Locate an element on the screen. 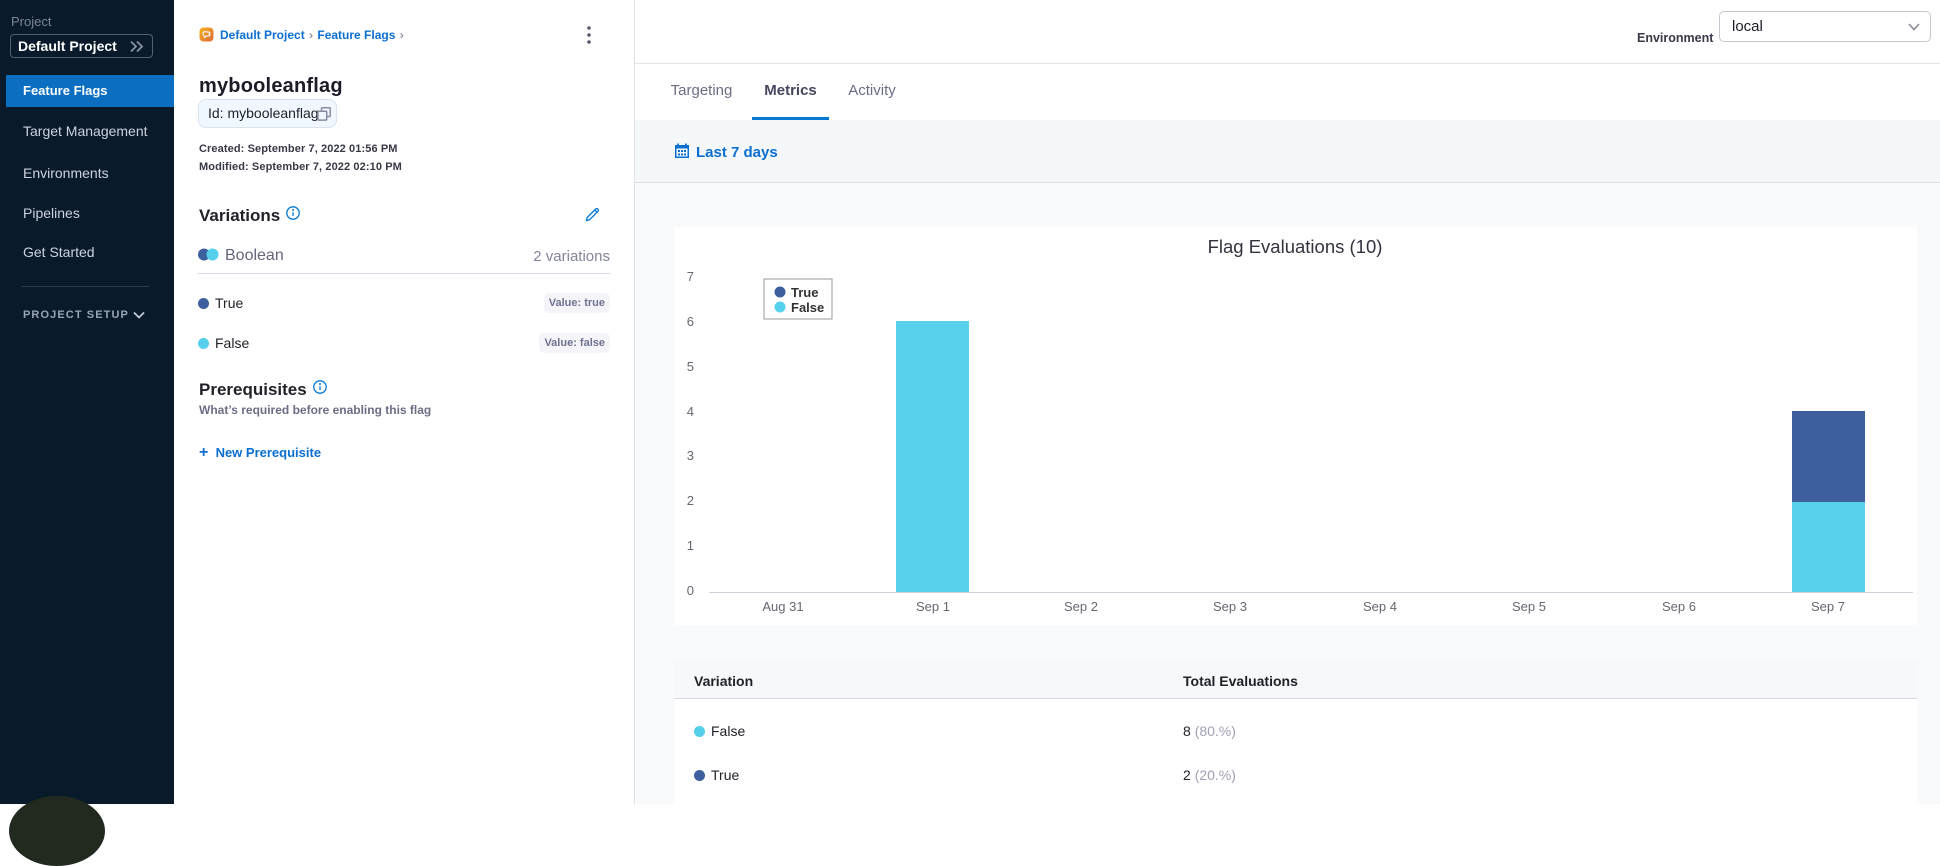 This screenshot has height=866, width=1940. svg-text: 0 is located at coordinates (690, 590).